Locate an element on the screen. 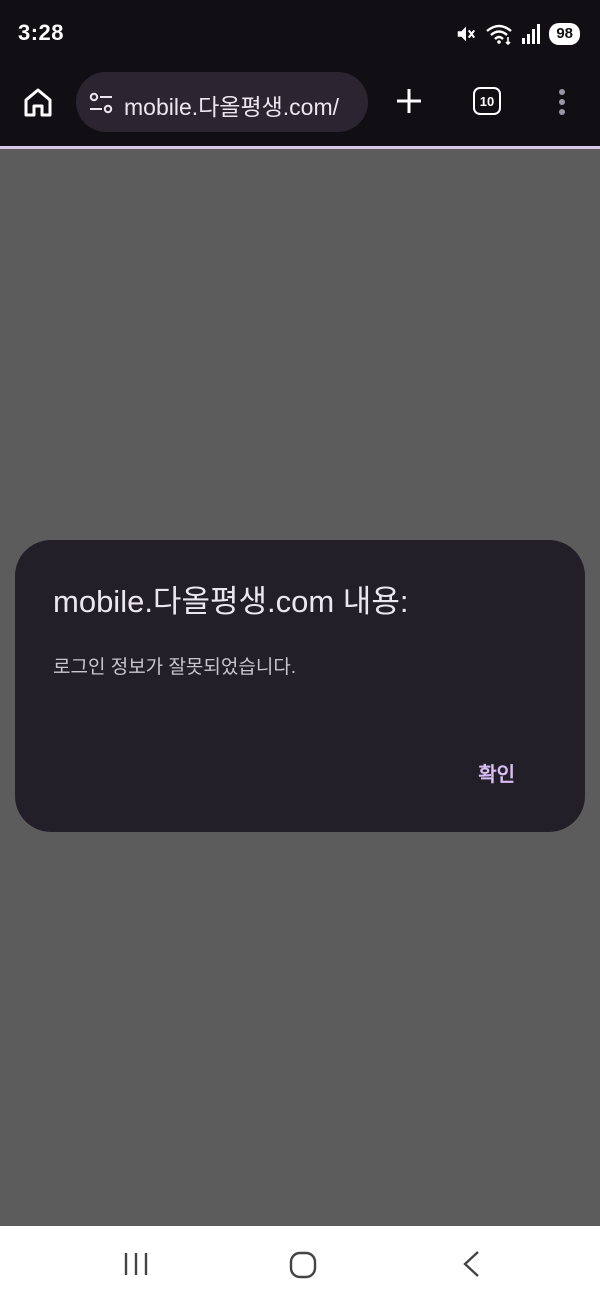  dialog-title: mobile.다올평생.com 내용: is located at coordinates (231, 601).